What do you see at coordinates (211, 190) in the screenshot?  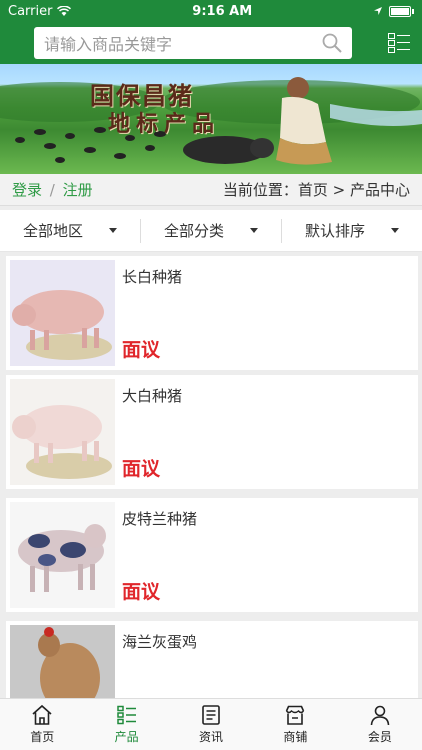 I see `breadcrumb: 登录 / 注册 当前位置：首页 > 产品中心` at bounding box center [211, 190].